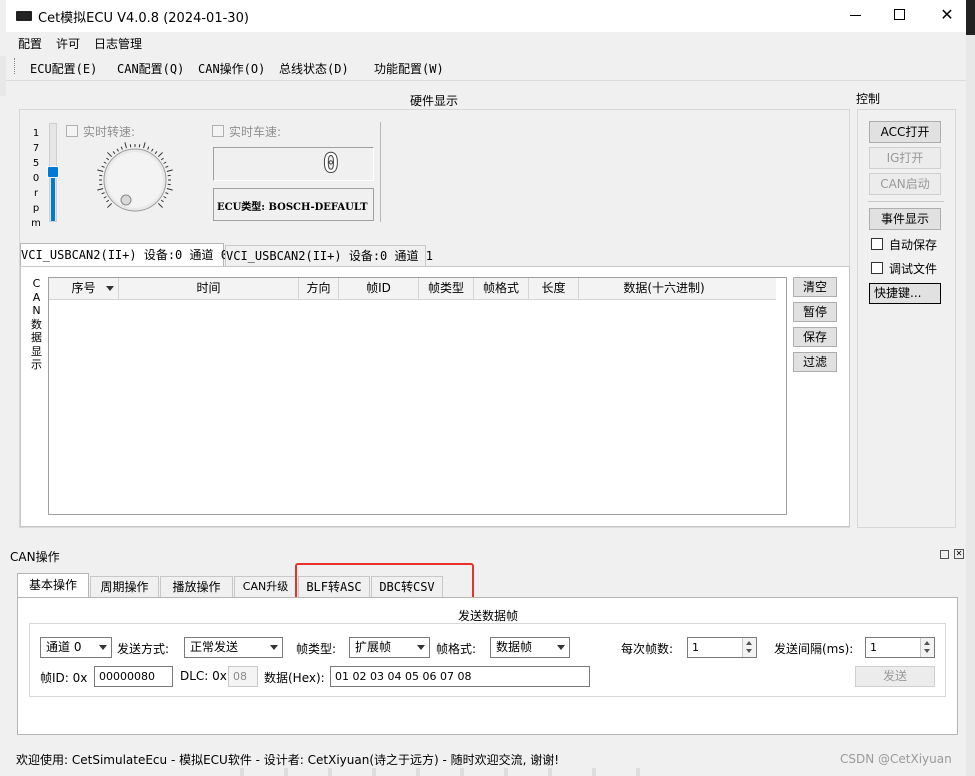 This screenshot has height=776, width=975. What do you see at coordinates (110, 288) in the screenshot?
I see `sort-down-icon` at bounding box center [110, 288].